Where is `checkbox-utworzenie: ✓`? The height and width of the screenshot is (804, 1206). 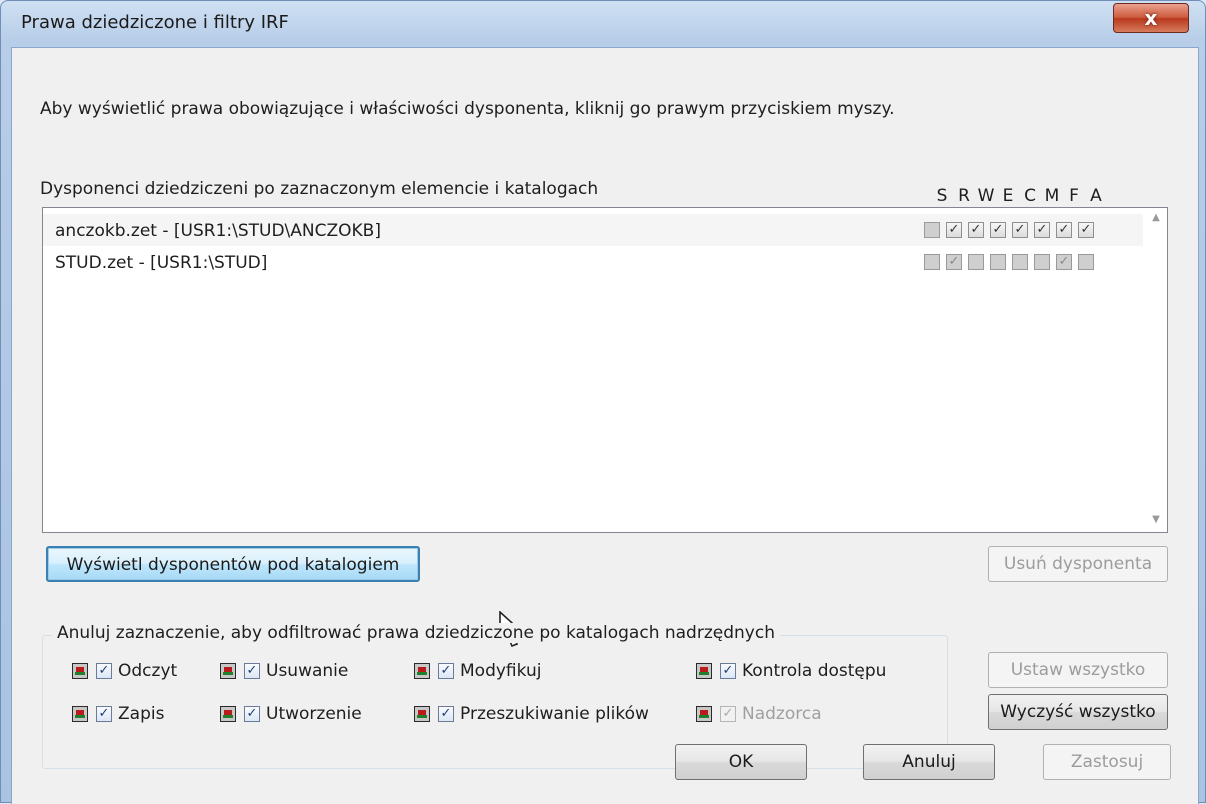 checkbox-utworzenie: ✓ is located at coordinates (252, 714).